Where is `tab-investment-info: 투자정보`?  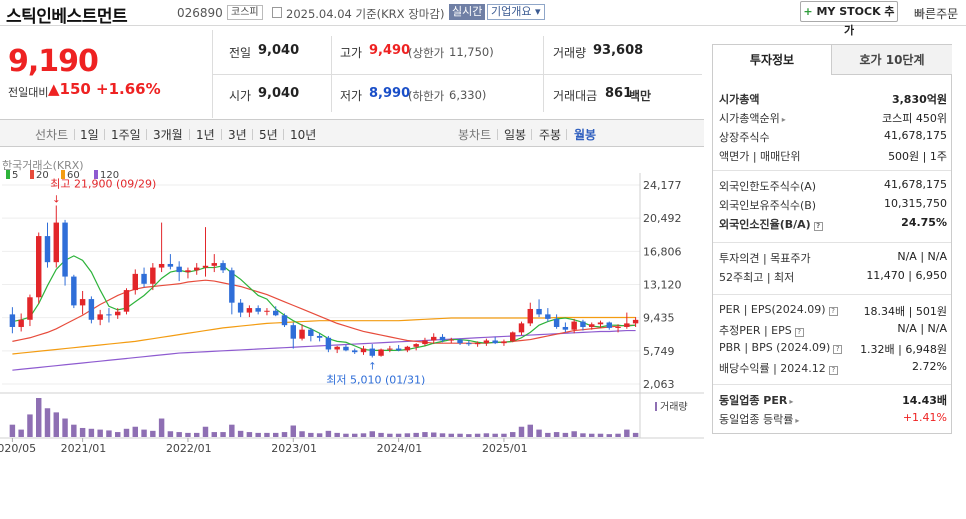
tab-investment-info: 투자정보 is located at coordinates (772, 60).